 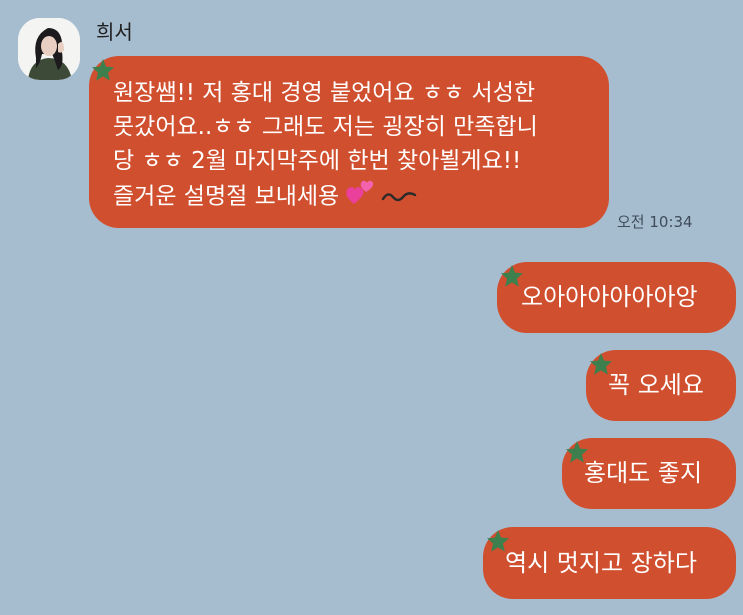 I want to click on avatar, so click(x=49, y=49).